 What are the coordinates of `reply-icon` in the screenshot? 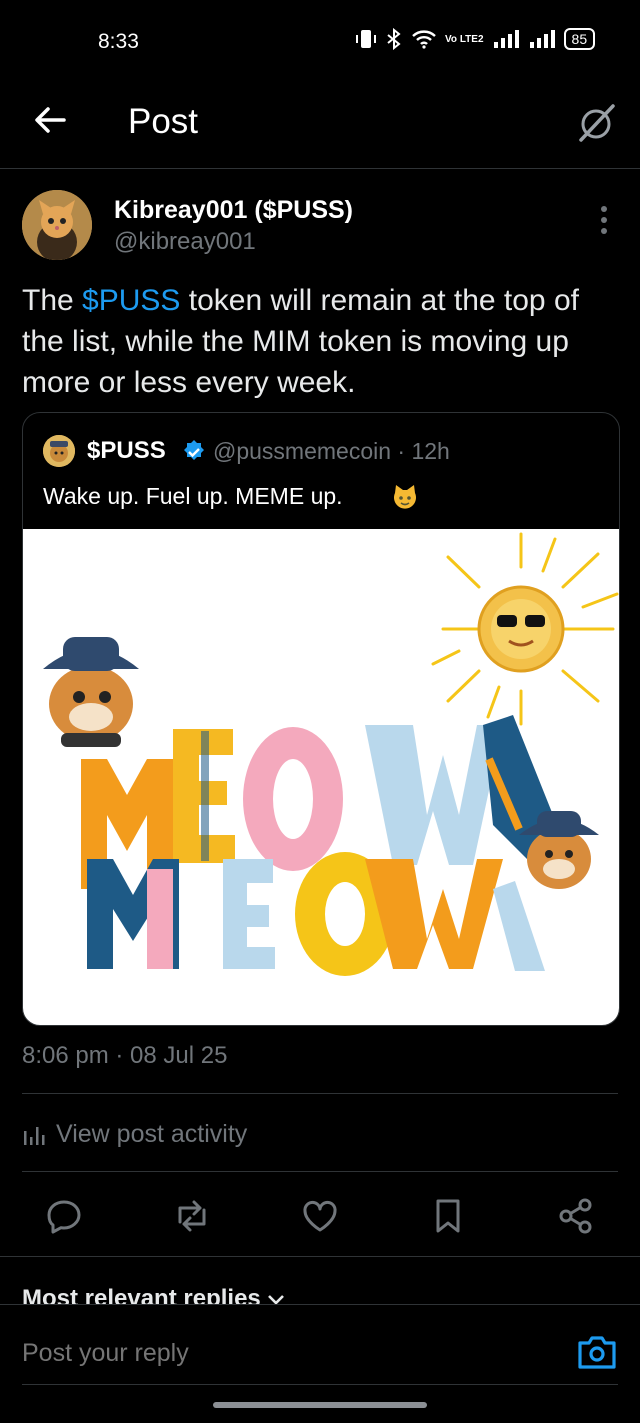 It's located at (64, 1216).